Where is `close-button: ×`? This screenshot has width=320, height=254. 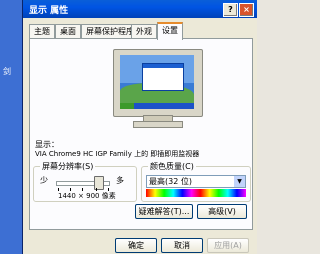 close-button: × is located at coordinates (246, 10).